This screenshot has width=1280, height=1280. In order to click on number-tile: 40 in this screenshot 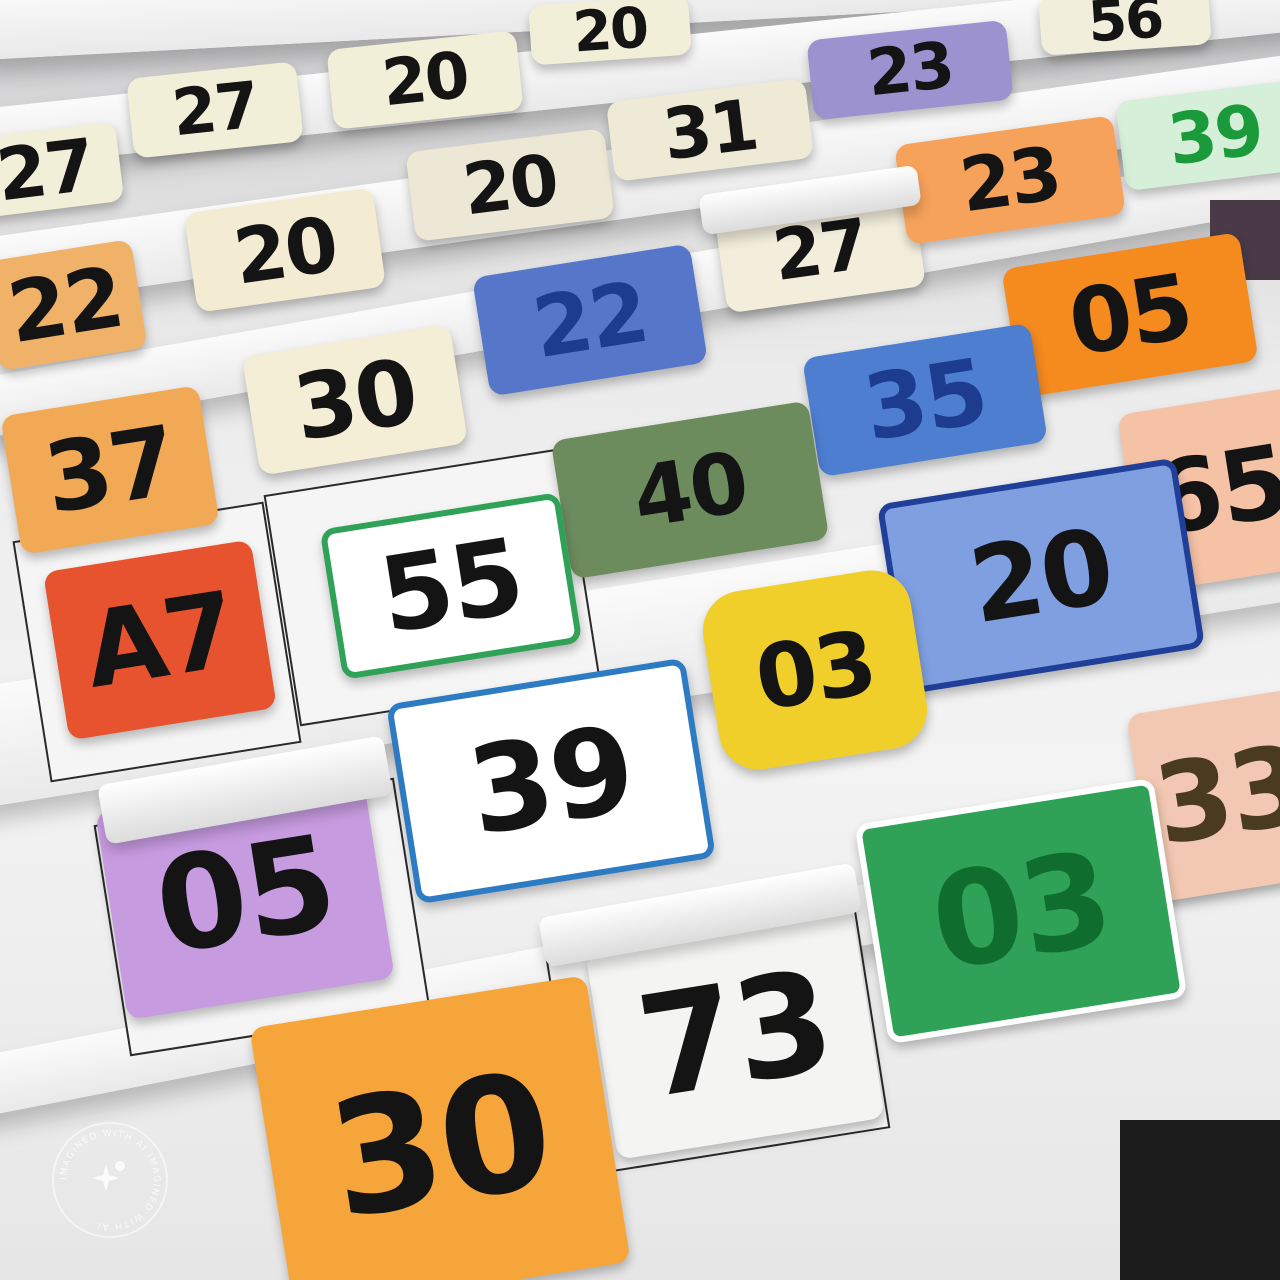, I will do `click(690, 490)`.